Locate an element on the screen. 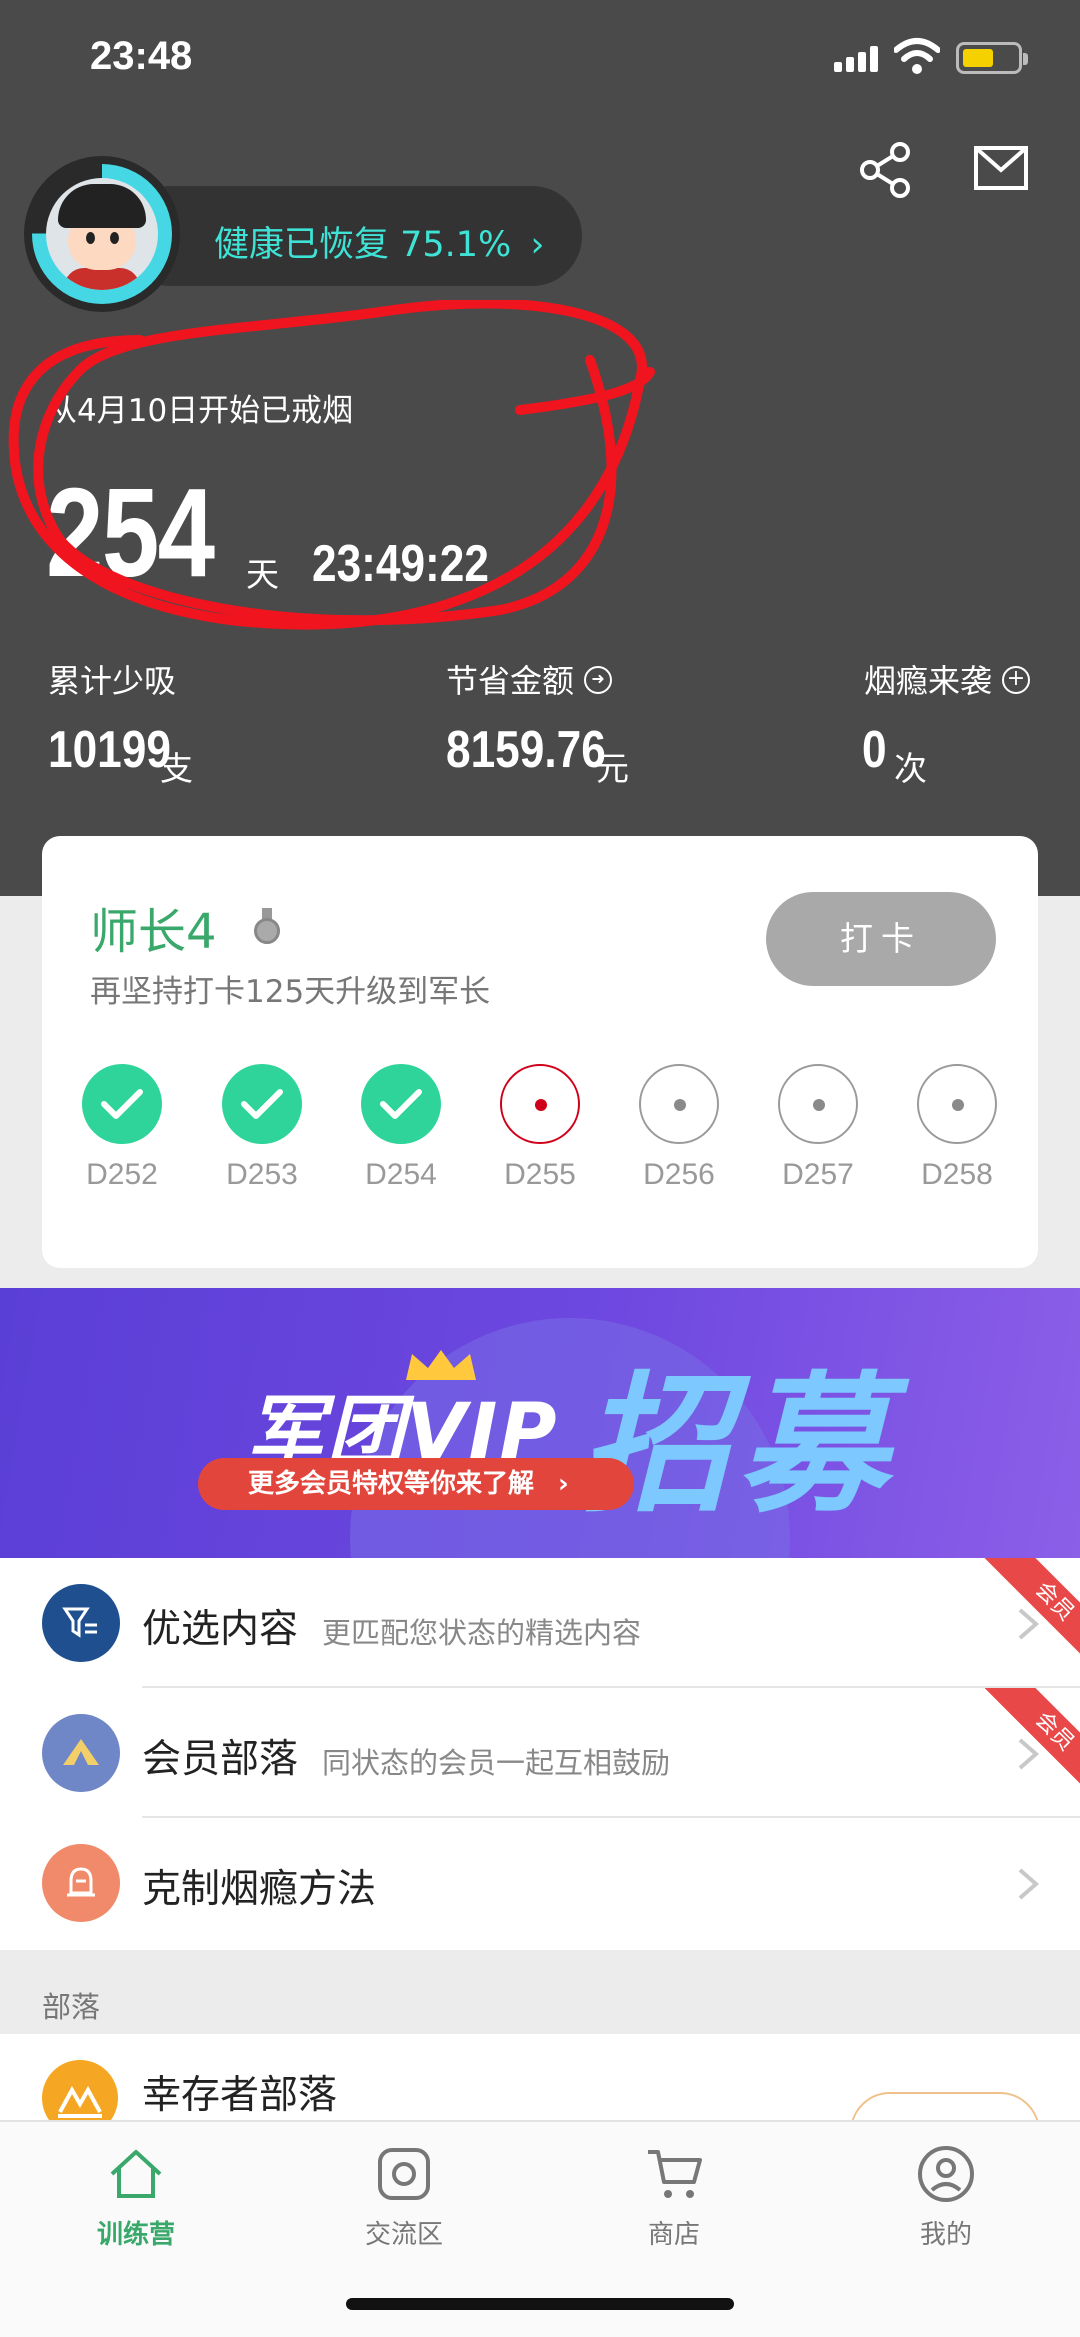  list-item: 会员部落 同状态的会员一起互相鼓励 会员 is located at coordinates (540, 1753).